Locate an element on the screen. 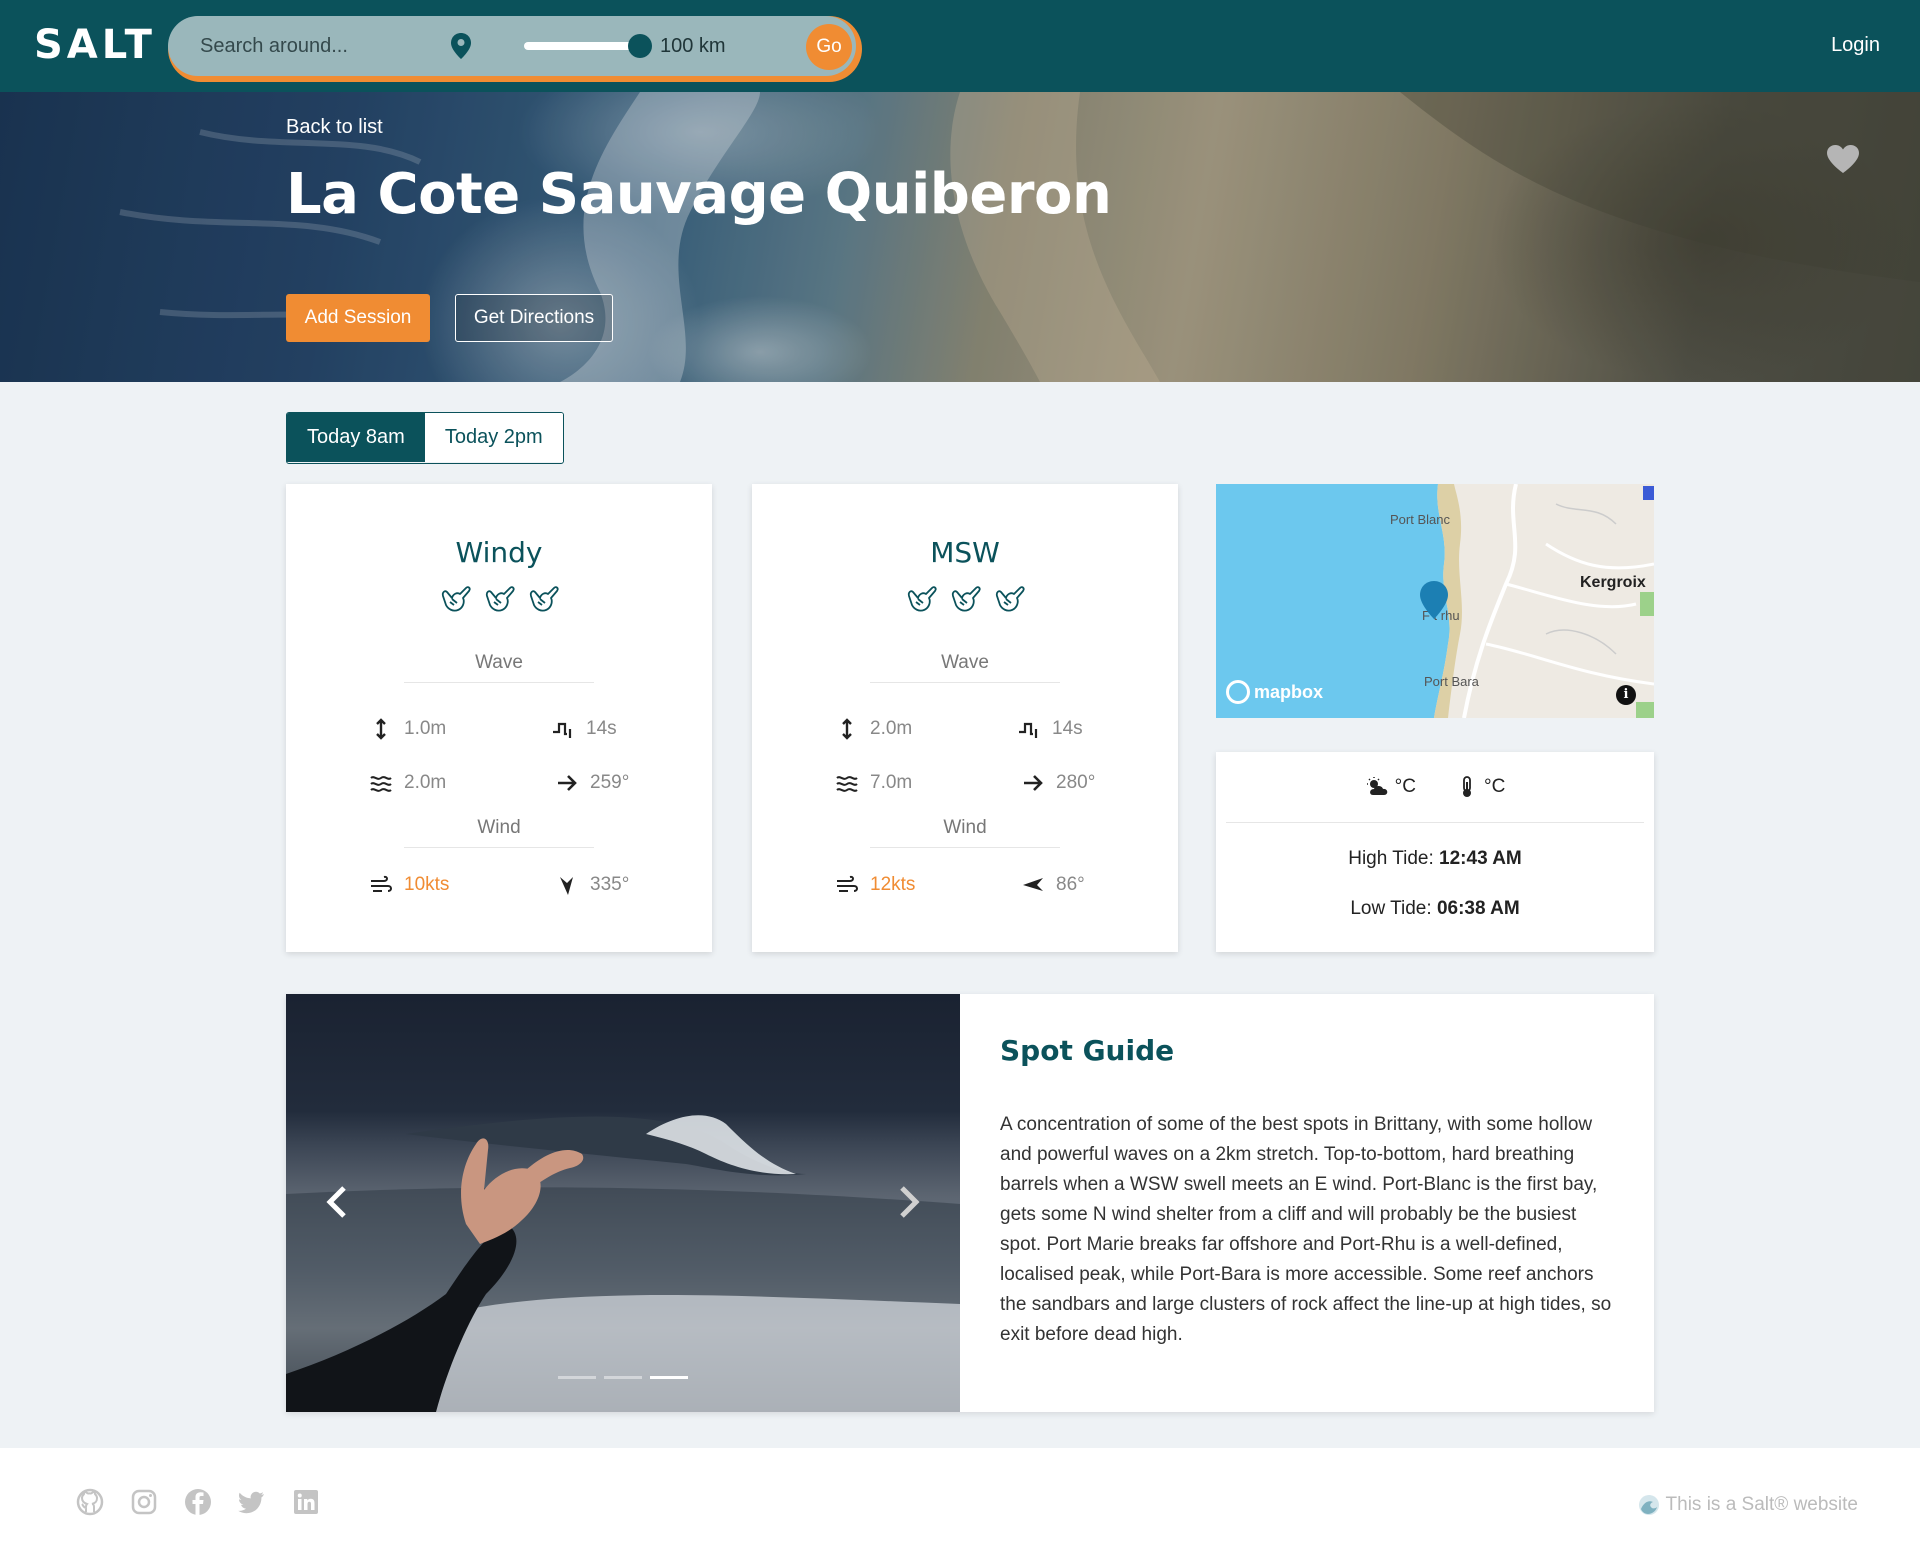  twitter-icon is located at coordinates (252, 1502).